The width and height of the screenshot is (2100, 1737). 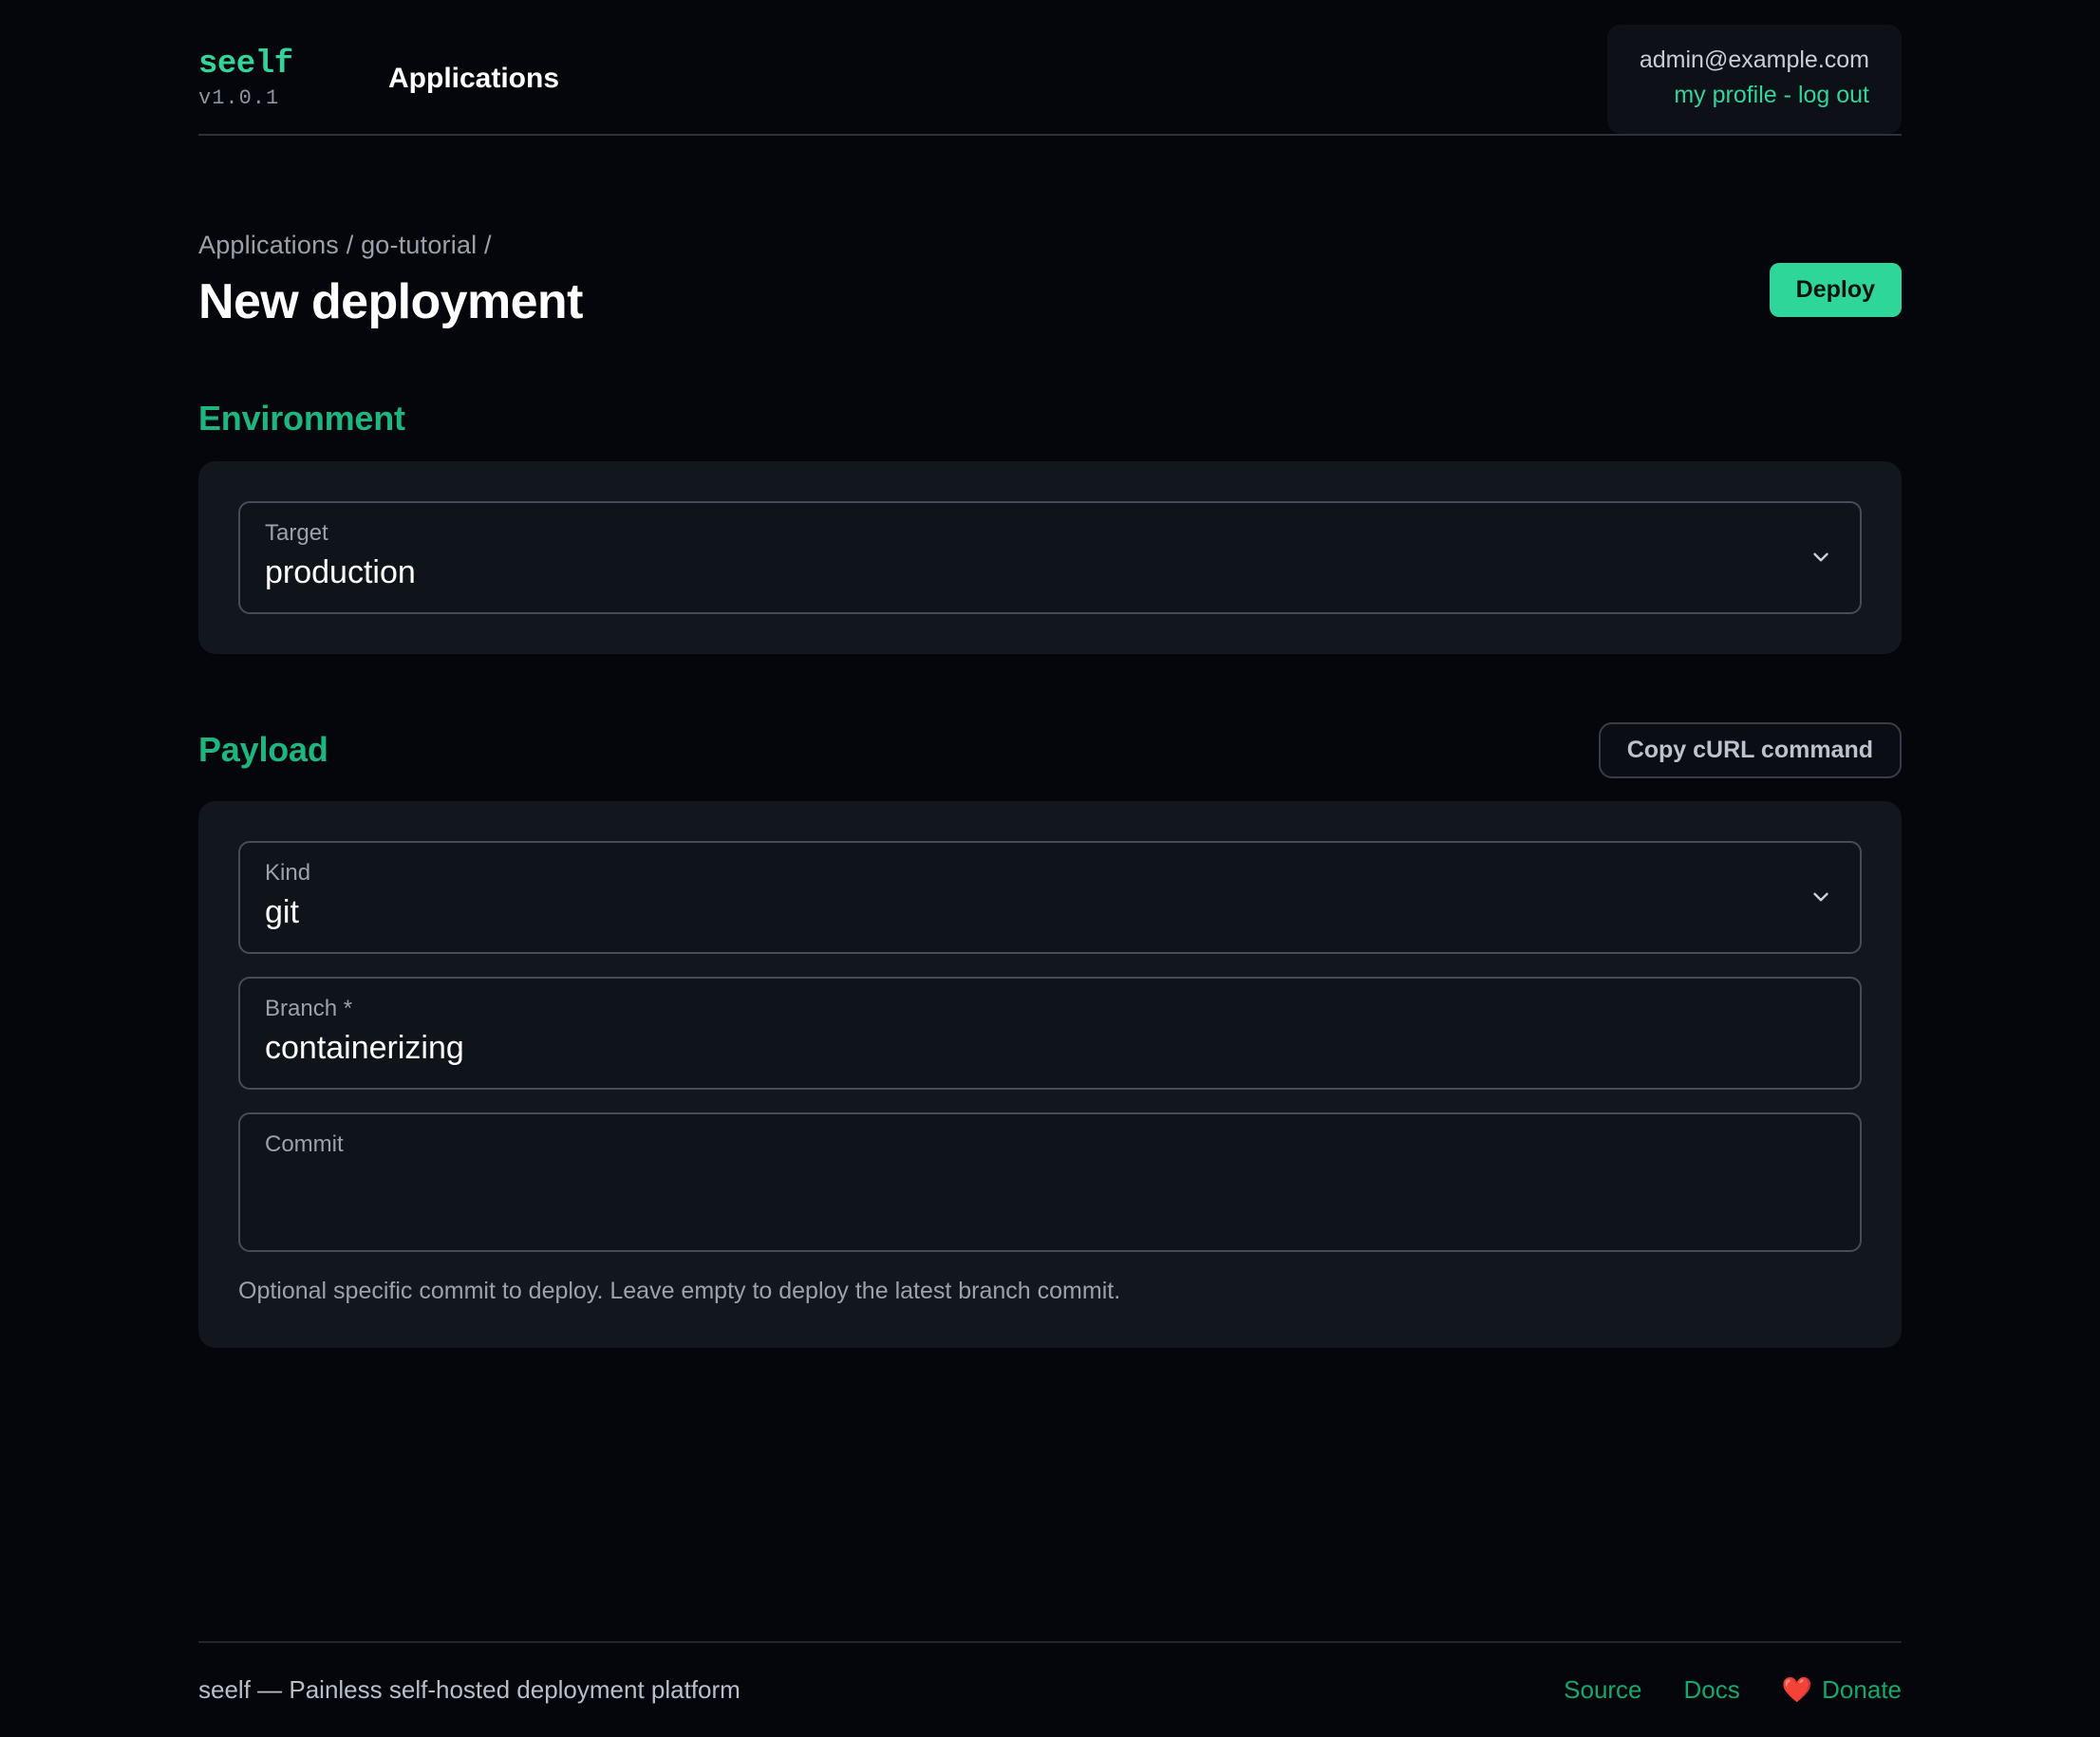 I want to click on environment-section: Environment Target production, so click(x=1050, y=526).